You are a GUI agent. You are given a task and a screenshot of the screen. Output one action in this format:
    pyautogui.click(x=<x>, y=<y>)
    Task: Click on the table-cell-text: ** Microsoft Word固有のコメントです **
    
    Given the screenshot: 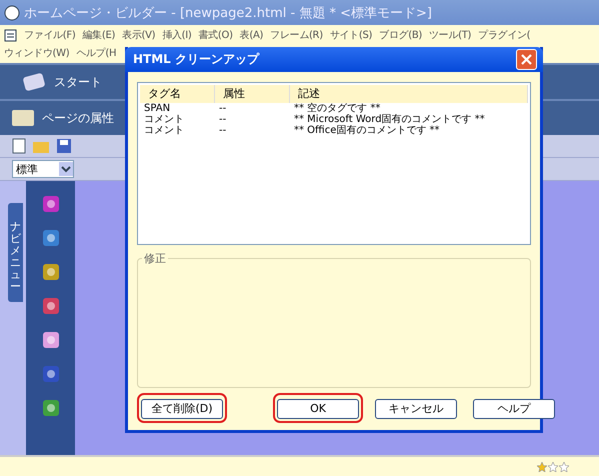 What is the action you would take?
    pyautogui.click(x=389, y=119)
    